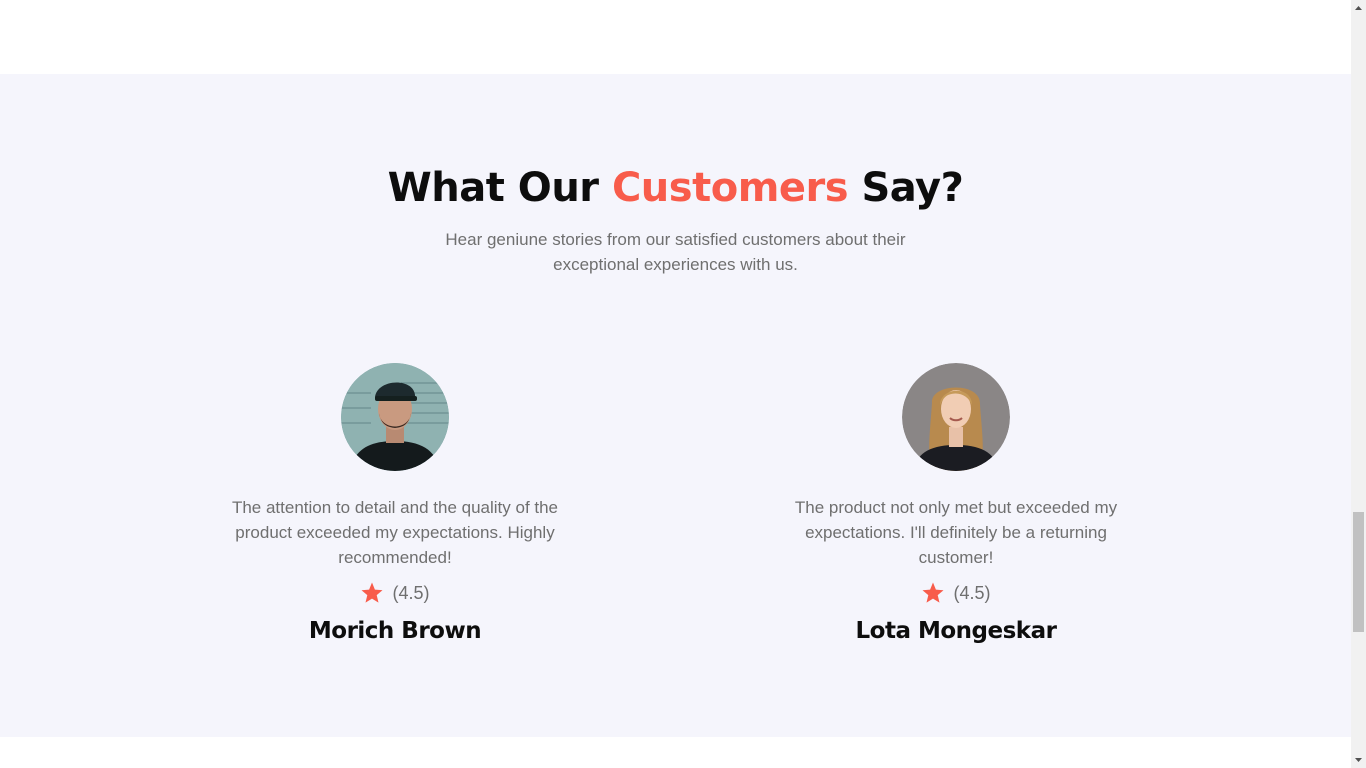 This screenshot has height=768, width=1366. Describe the element at coordinates (956, 417) in the screenshot. I see `woman-avatar-icon` at that location.